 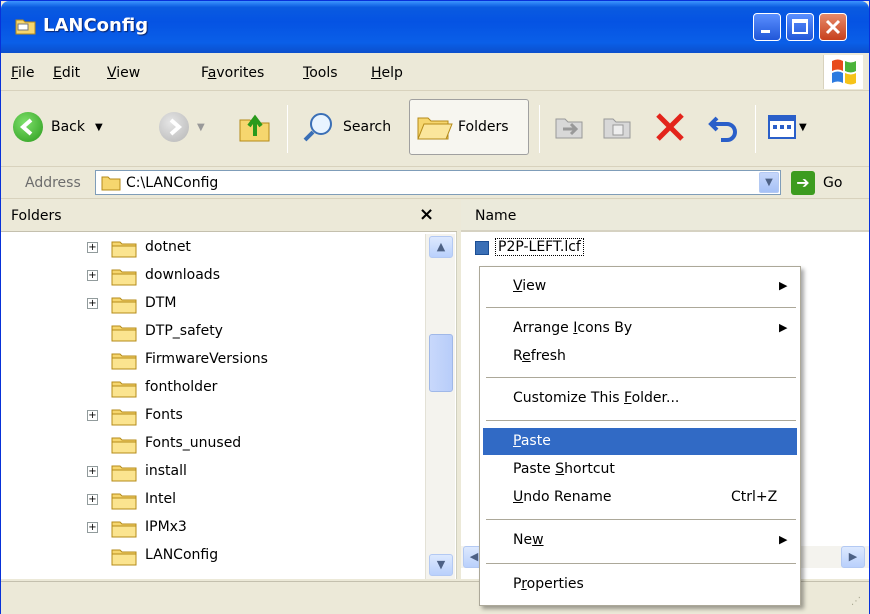 I want to click on up-folder-icon, so click(x=254, y=128).